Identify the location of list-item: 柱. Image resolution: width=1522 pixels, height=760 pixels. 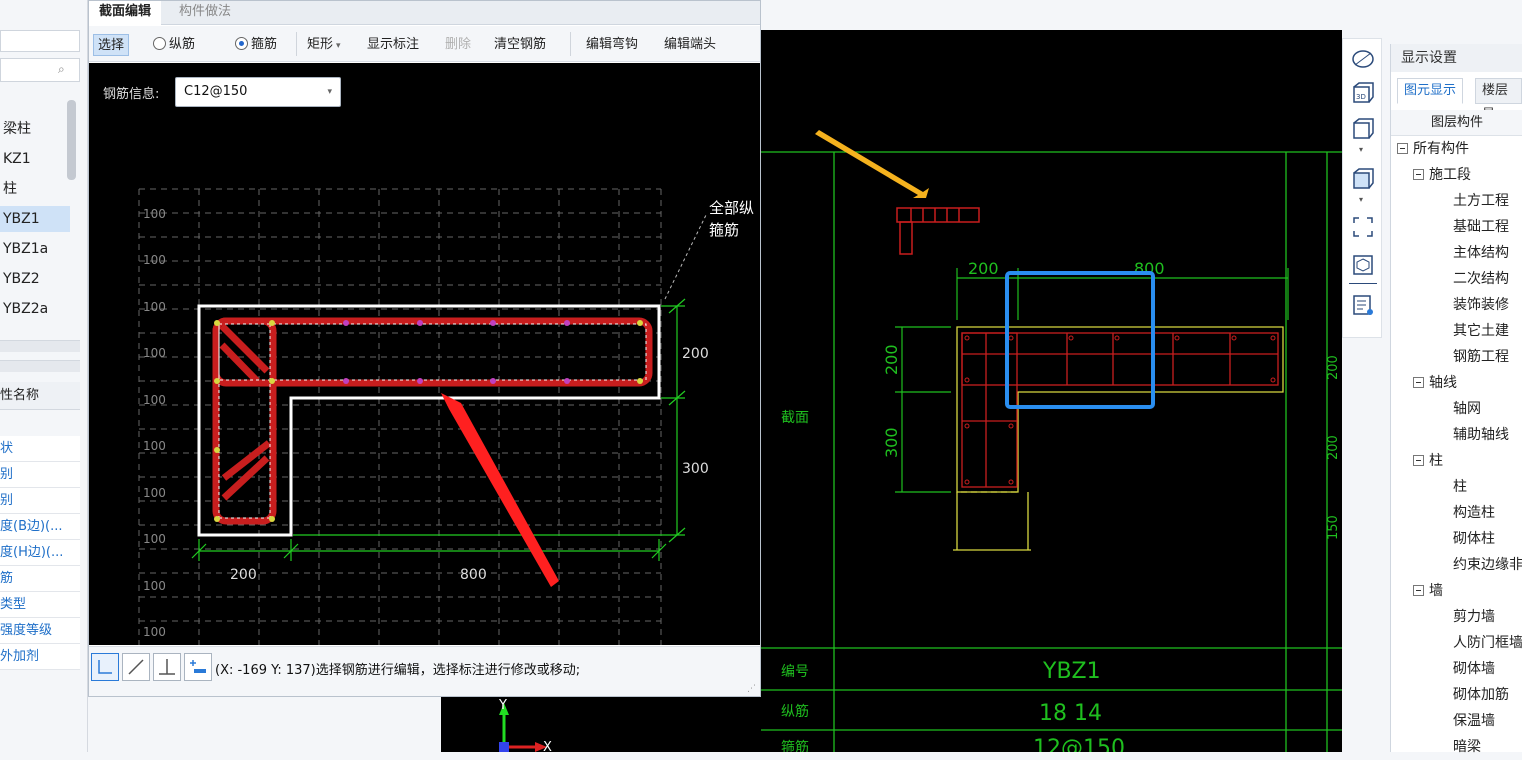
(35, 189).